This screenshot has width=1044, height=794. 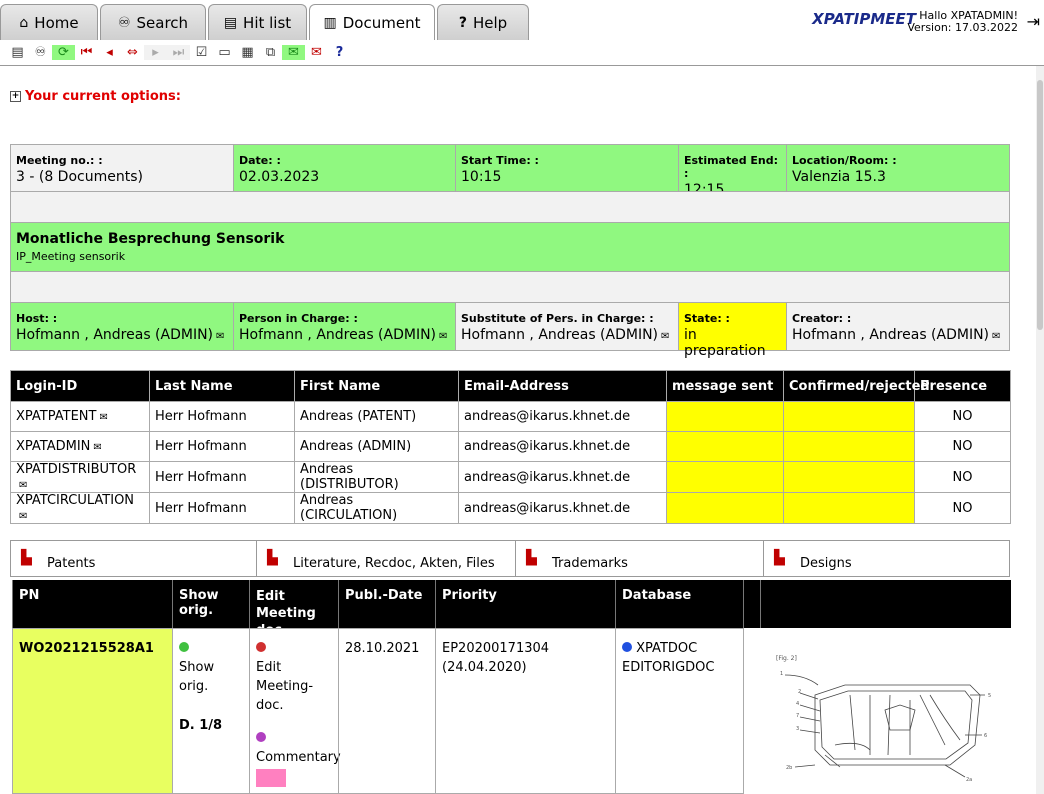 I want to click on tab-document-label: Document, so click(x=381, y=23).